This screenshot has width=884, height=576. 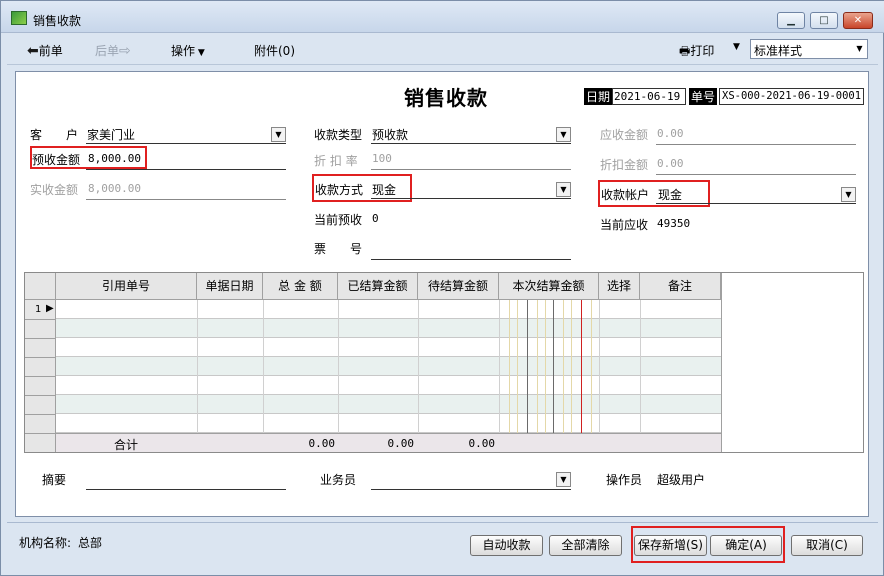 I want to click on auto-receive-button: 自动收款, so click(x=506, y=545).